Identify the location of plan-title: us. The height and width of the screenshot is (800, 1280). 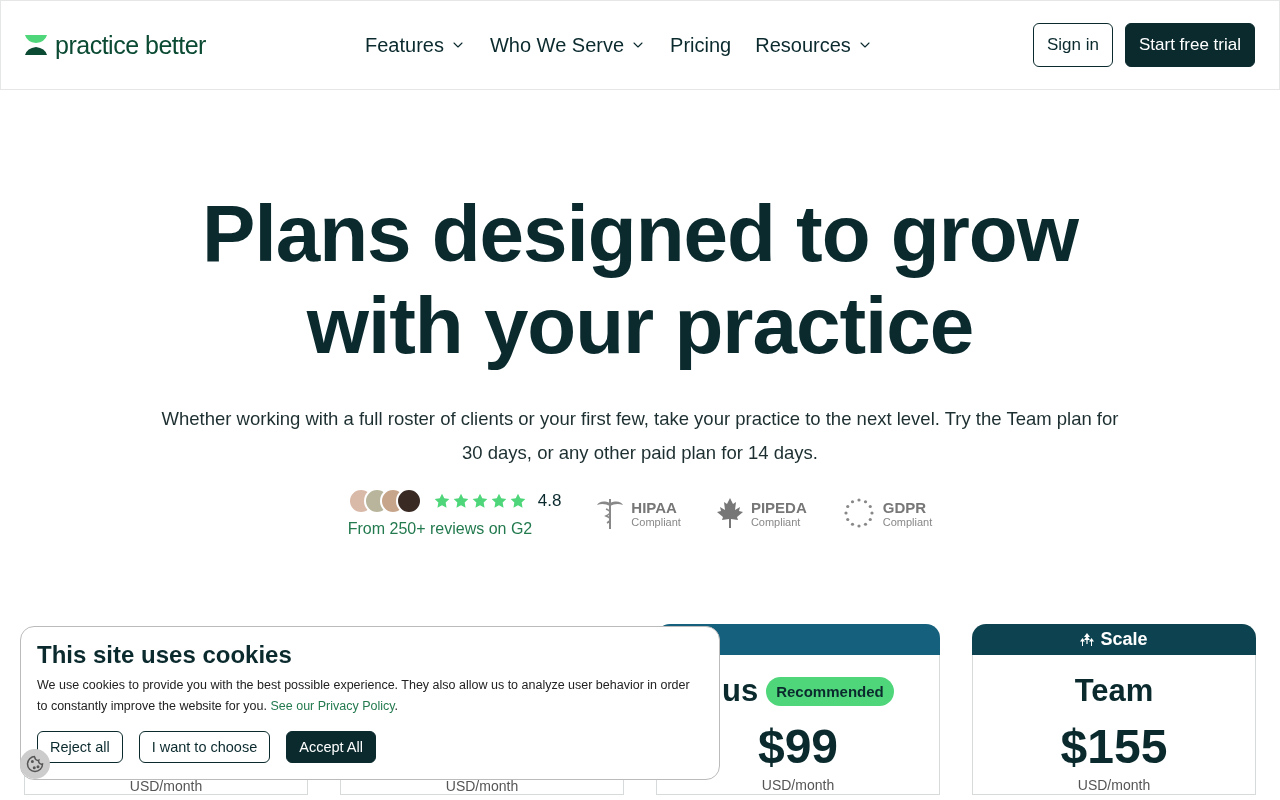
(740, 691).